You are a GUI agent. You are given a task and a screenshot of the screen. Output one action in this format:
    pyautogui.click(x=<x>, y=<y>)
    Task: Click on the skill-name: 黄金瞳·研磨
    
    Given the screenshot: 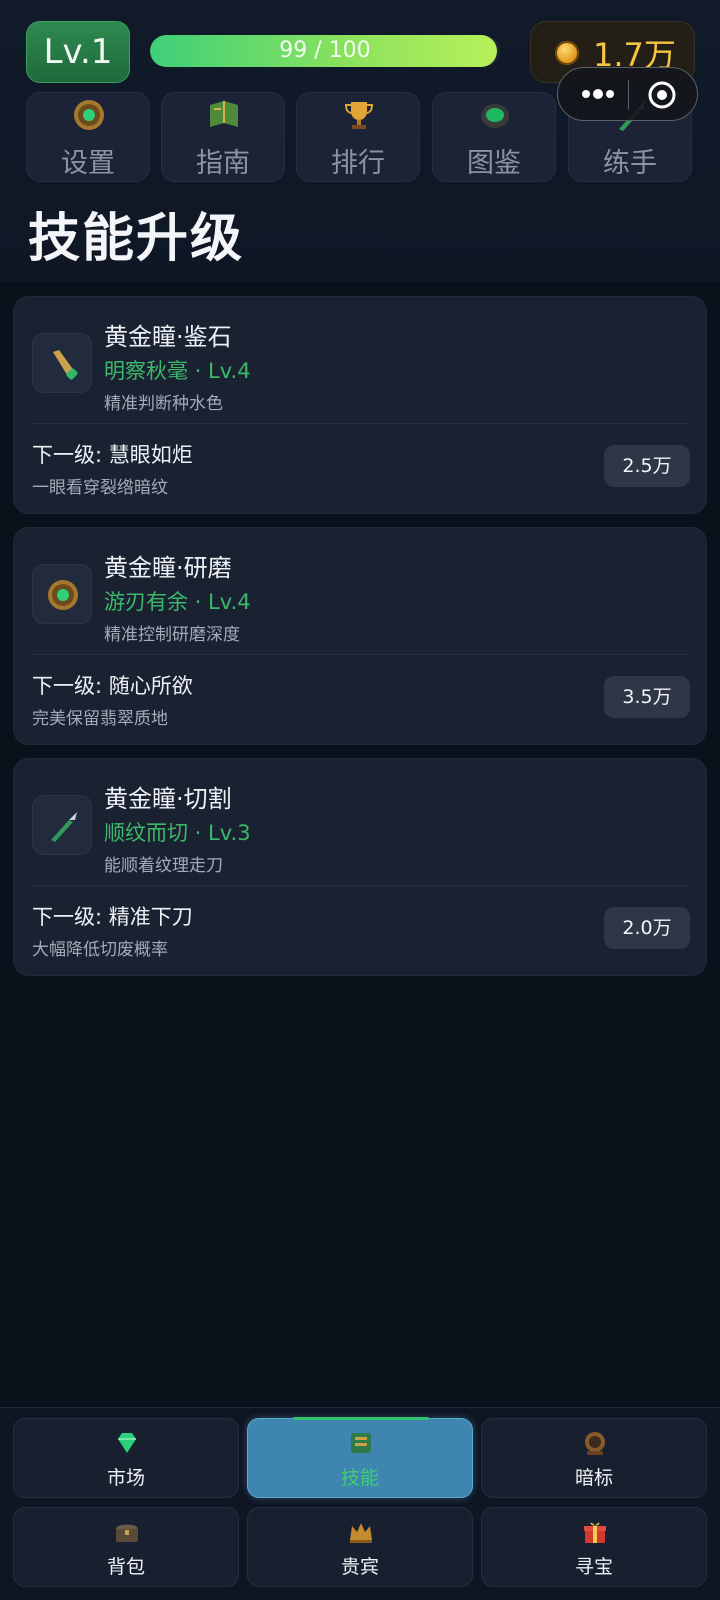 What is the action you would take?
    pyautogui.click(x=168, y=568)
    